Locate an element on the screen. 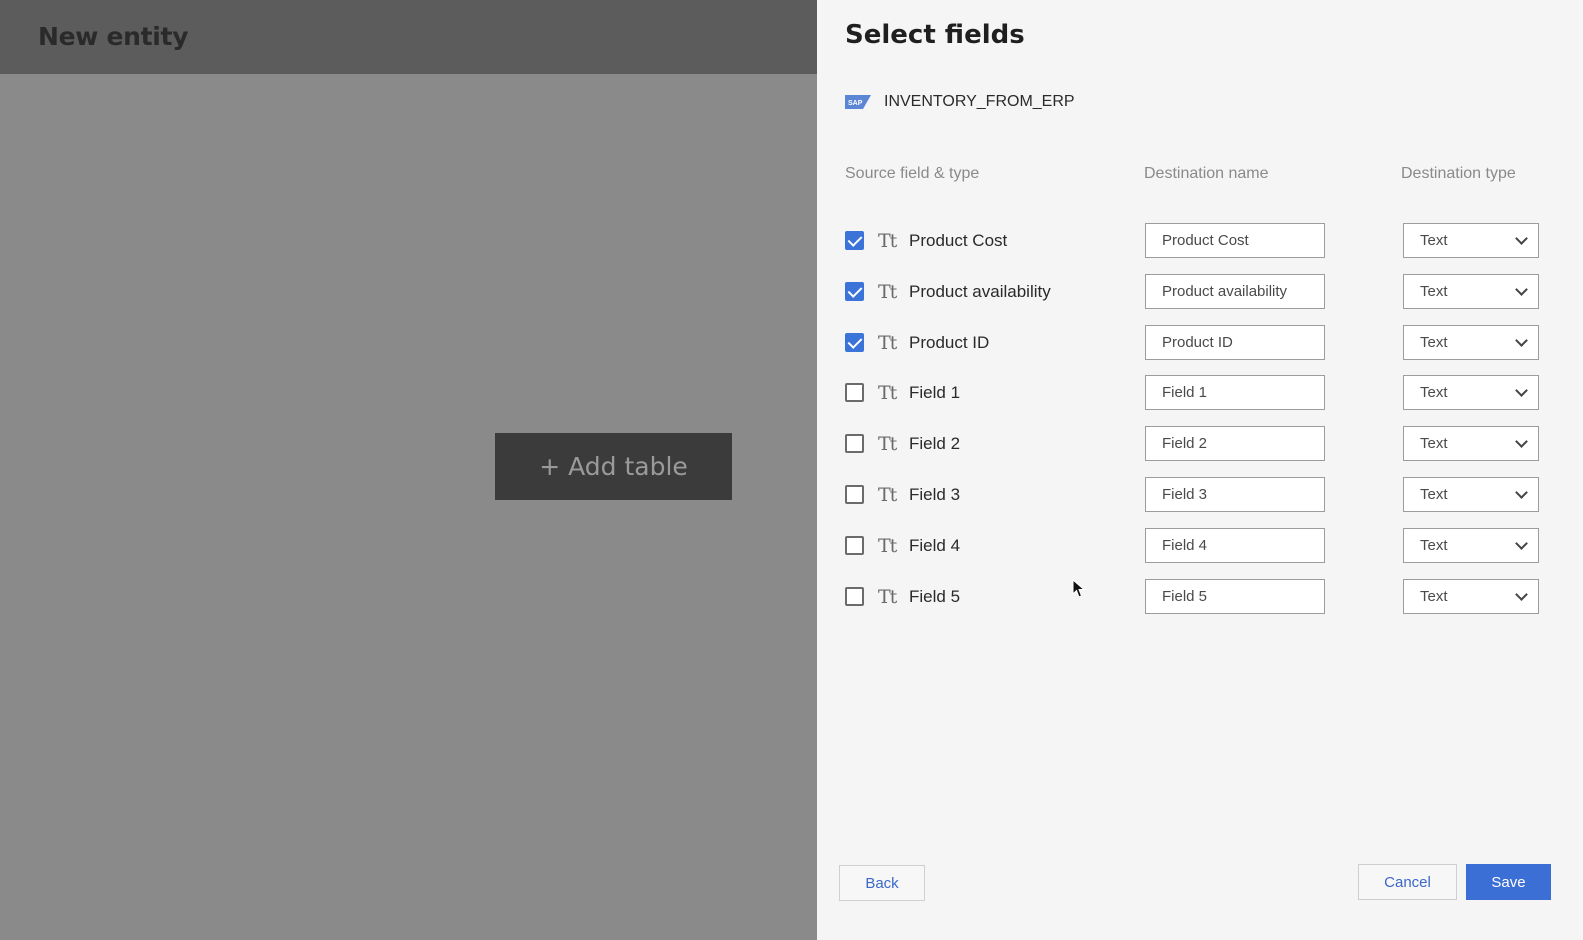 The image size is (1583, 940). field-row: Tt Field 4 Text is located at coordinates (1200, 545).